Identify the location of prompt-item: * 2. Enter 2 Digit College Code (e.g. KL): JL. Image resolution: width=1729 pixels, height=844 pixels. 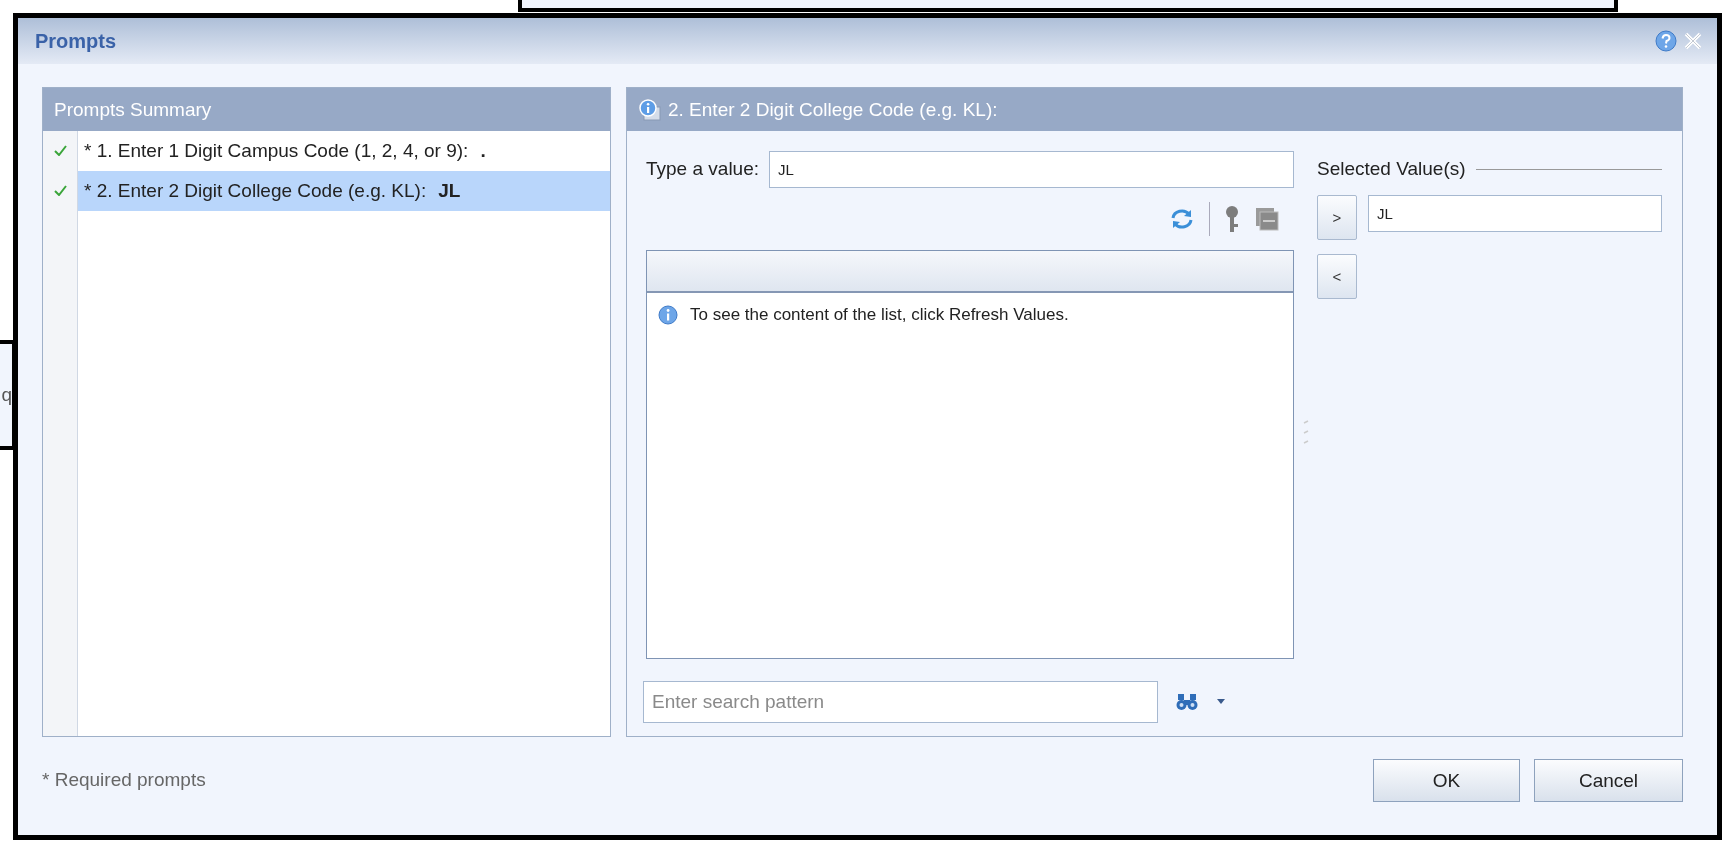
(344, 191).